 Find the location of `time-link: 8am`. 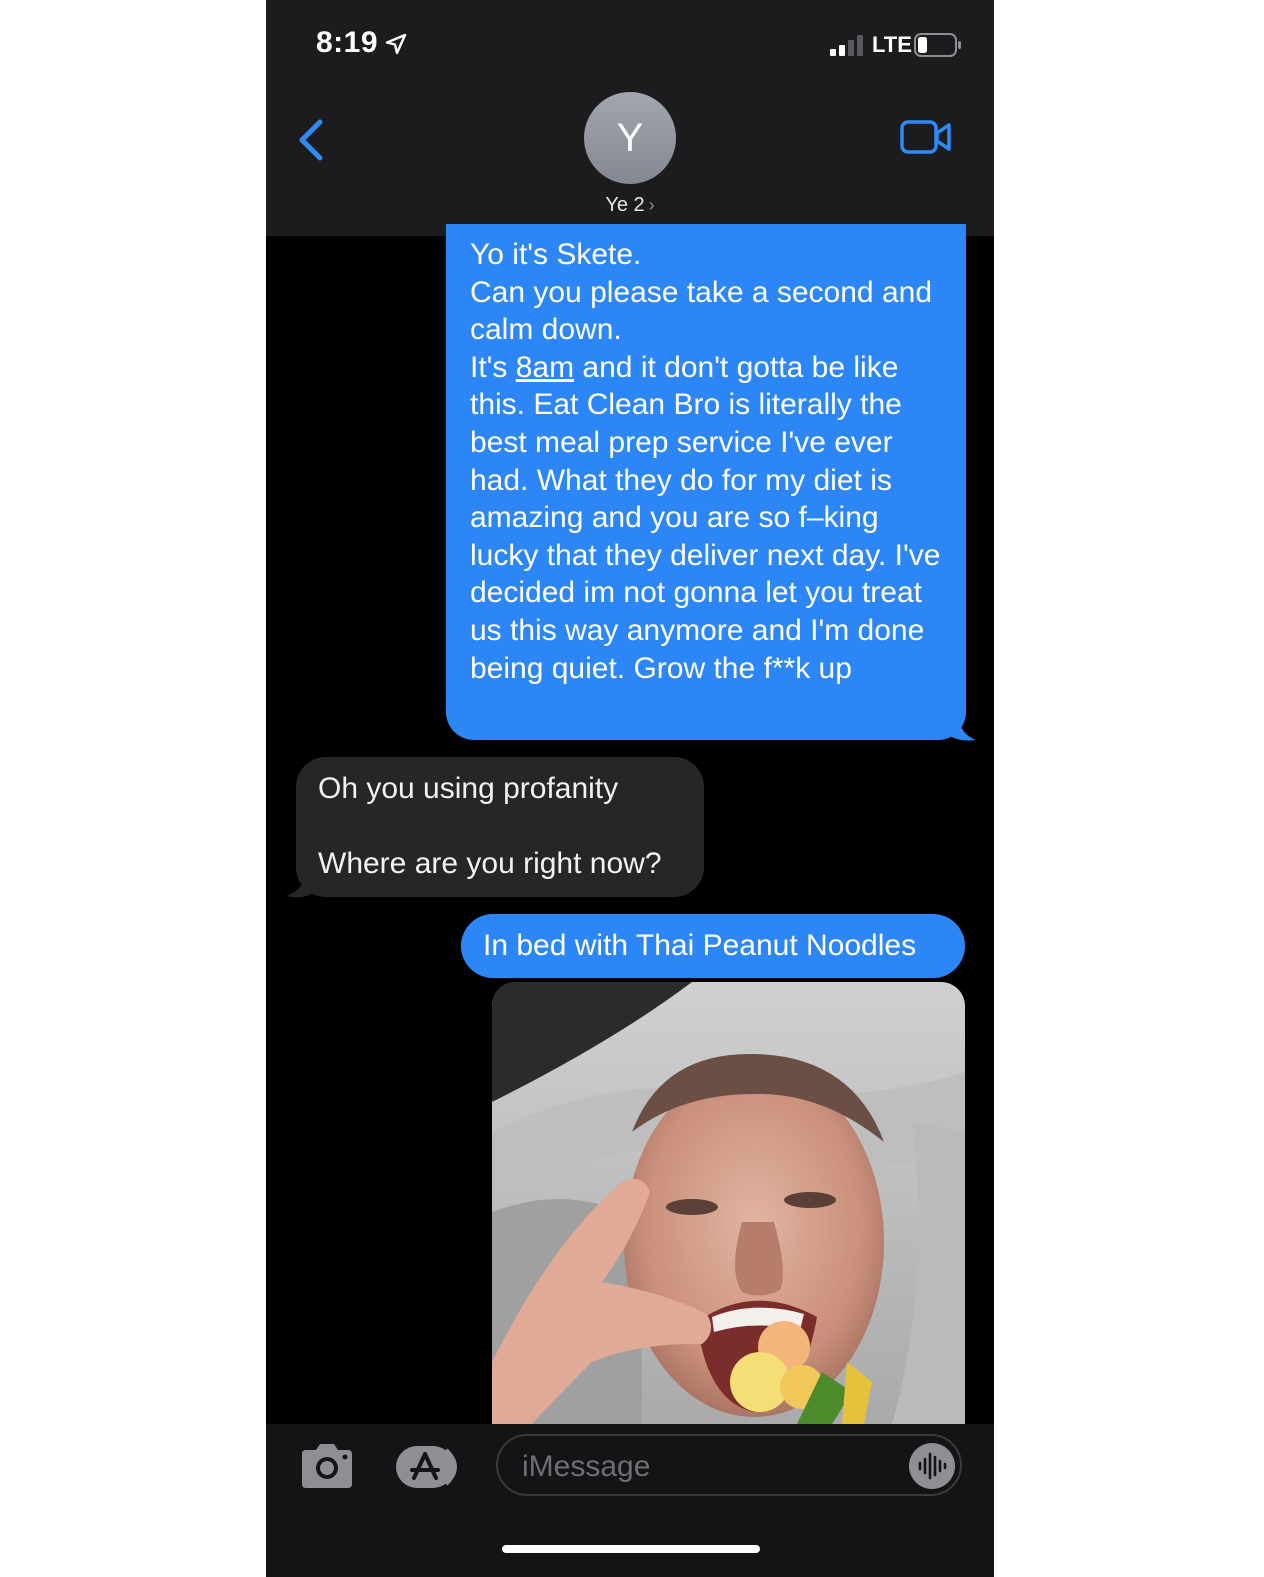

time-link: 8am is located at coordinates (545, 367).